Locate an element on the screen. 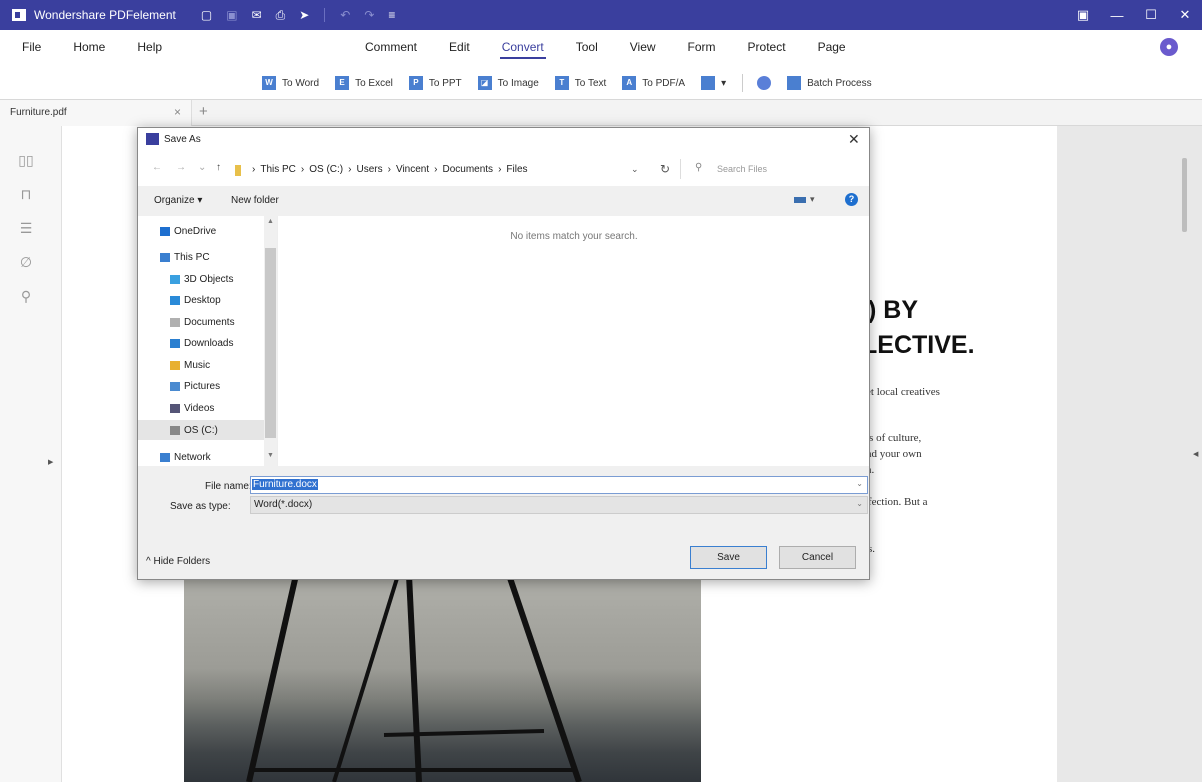 This screenshot has height=782, width=1202. email-icon: ✉ is located at coordinates (257, 15).